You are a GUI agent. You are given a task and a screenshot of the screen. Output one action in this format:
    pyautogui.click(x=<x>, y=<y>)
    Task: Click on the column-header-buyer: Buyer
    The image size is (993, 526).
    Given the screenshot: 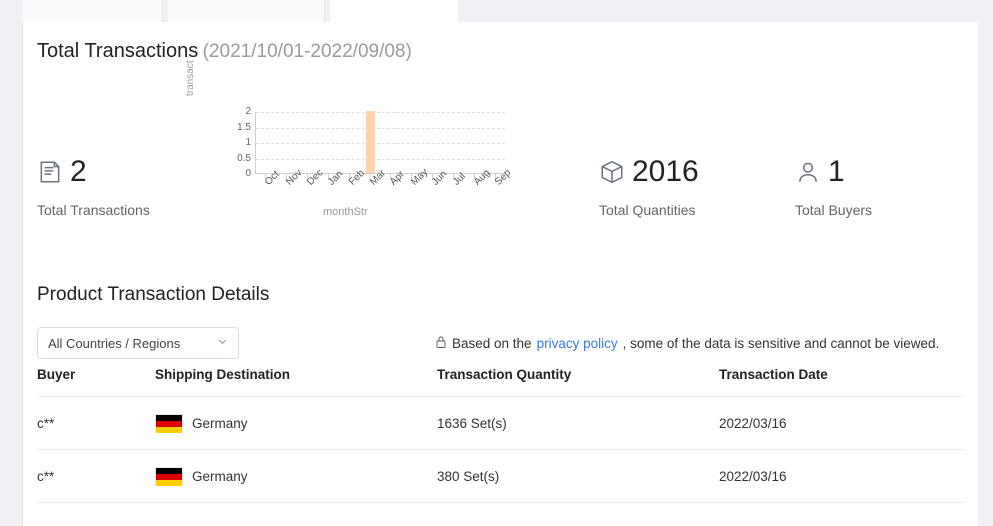 What is the action you would take?
    pyautogui.click(x=96, y=382)
    